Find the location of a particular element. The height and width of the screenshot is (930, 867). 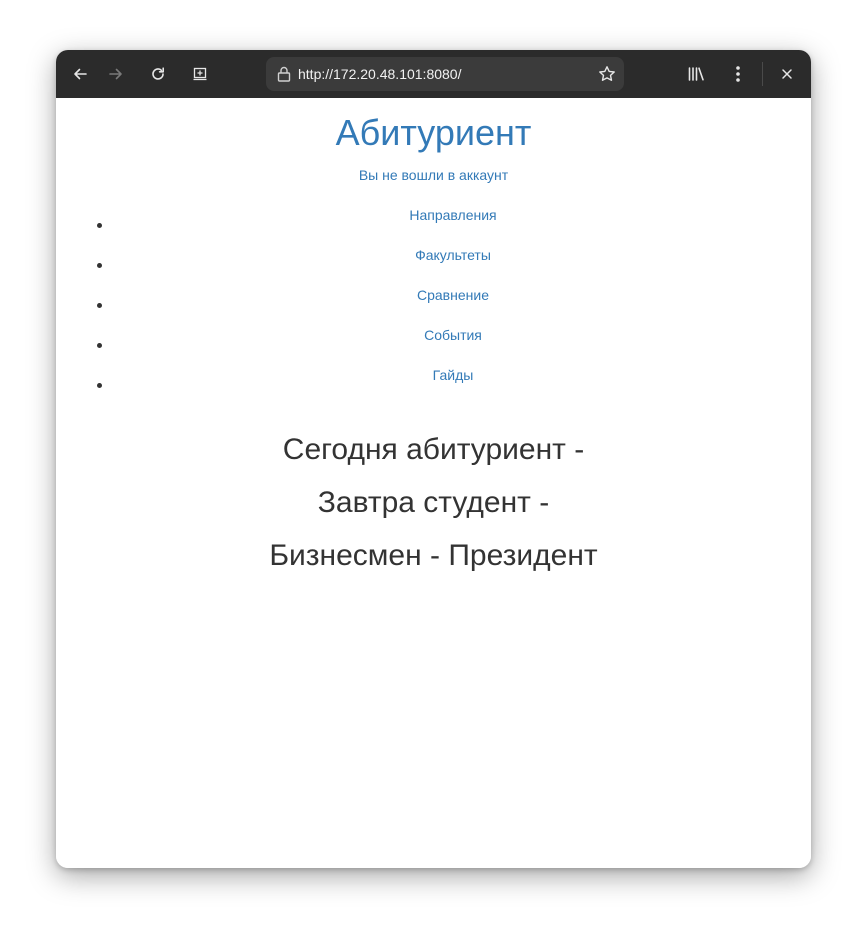

screenshot-button is located at coordinates (200, 74).